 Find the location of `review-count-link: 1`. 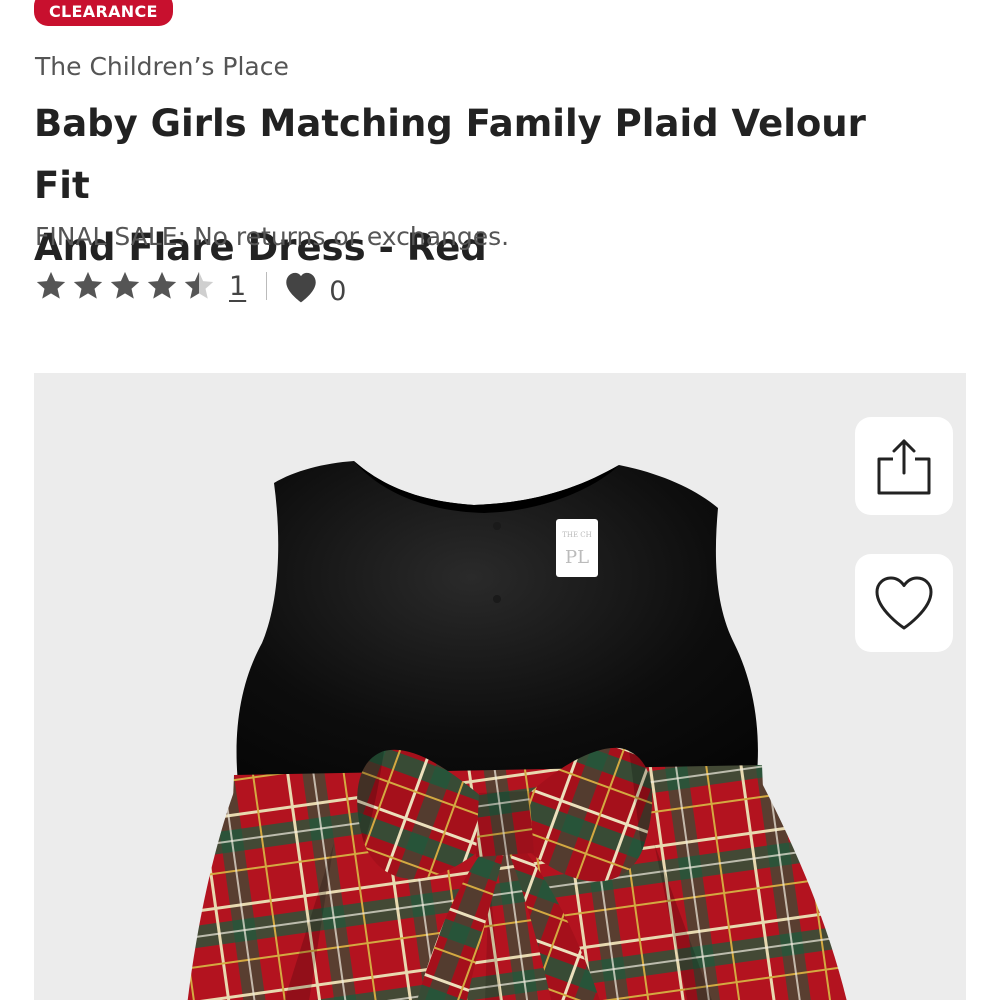

review-count-link: 1 is located at coordinates (237, 286).